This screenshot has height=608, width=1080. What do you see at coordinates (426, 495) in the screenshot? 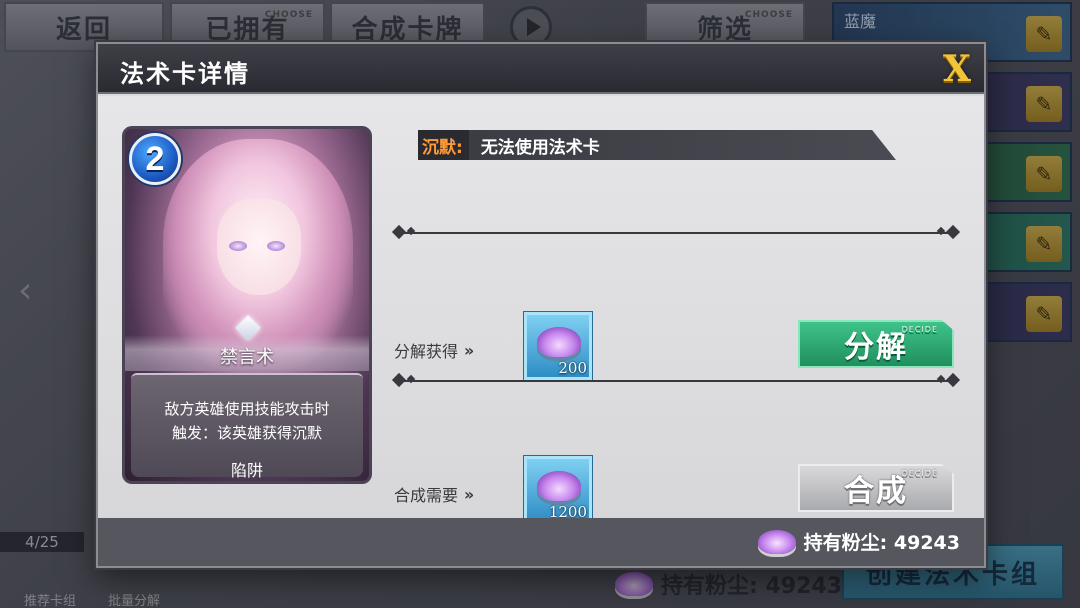
I see `compose-label: 合成需要` at bounding box center [426, 495].